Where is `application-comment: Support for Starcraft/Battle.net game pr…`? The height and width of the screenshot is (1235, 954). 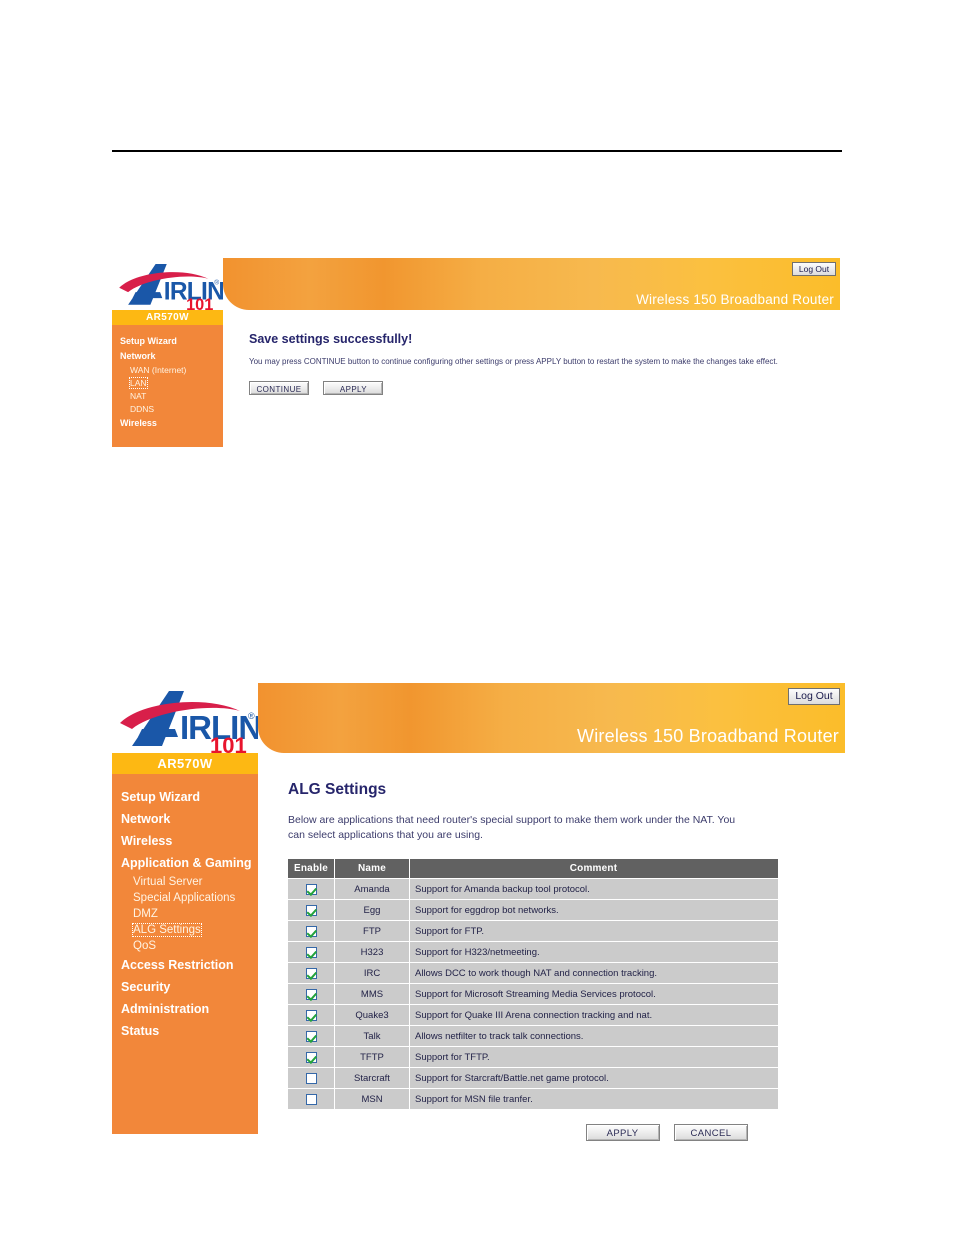
application-comment: Support for Starcraft/Battle.net game pr… is located at coordinates (593, 1078).